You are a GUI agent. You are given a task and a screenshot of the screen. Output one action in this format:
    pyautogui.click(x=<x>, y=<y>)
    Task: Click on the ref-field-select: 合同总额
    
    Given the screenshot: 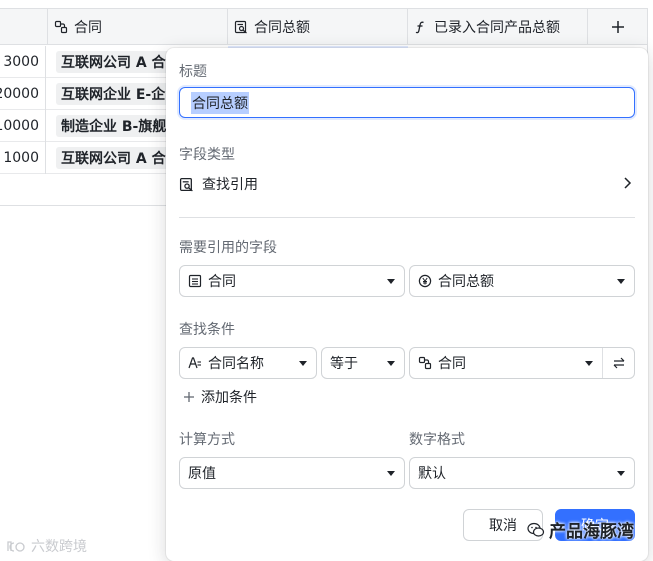 What is the action you would take?
    pyautogui.click(x=522, y=281)
    